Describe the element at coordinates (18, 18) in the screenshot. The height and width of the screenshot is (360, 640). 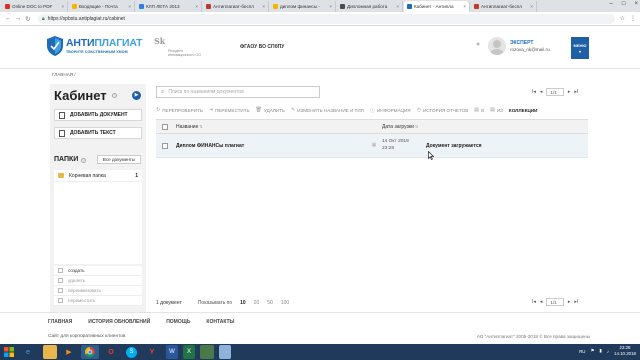
I see `forward-icon: →` at that location.